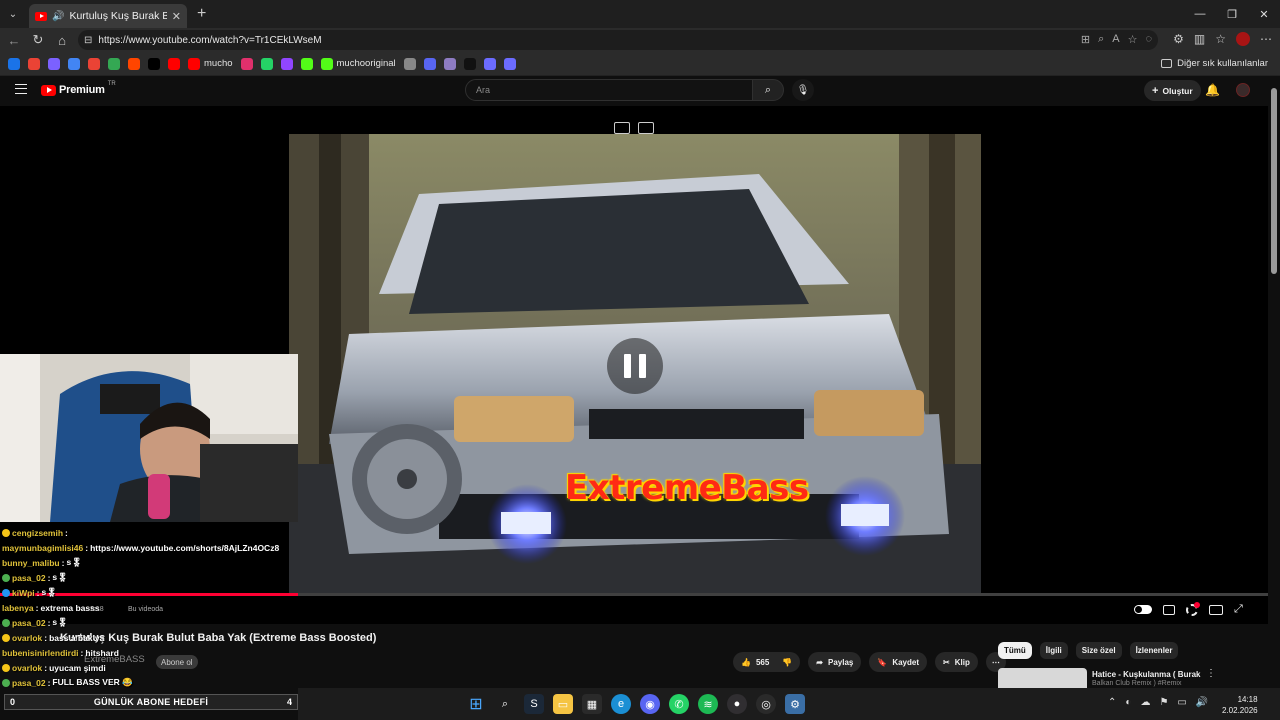 This screenshot has height=720, width=1280. I want to click on profile-avatar-icon, so click(1243, 39).